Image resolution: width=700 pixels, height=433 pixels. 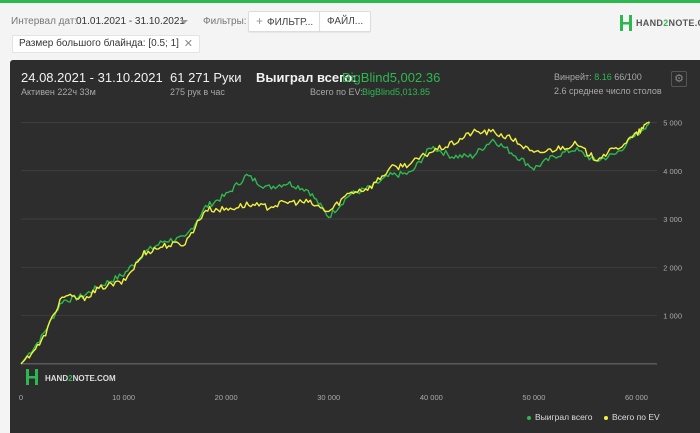 I want to click on x-tick-label: 40 000, so click(x=431, y=397).